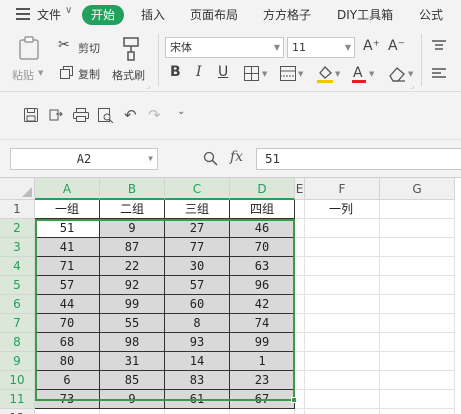  I want to click on bold-button: B, so click(175, 72).